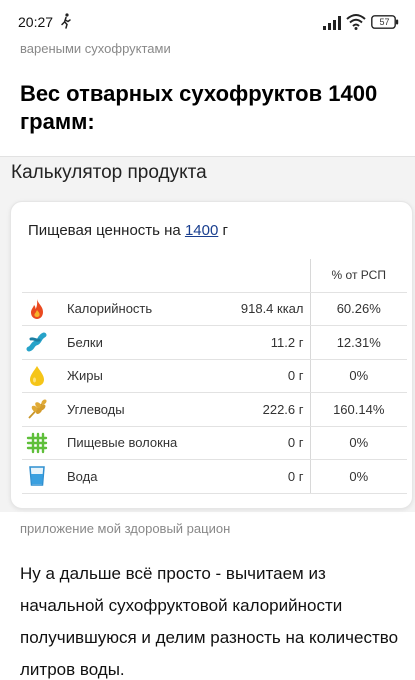 This screenshot has height=680, width=415. I want to click on fire-icon, so click(37, 308).